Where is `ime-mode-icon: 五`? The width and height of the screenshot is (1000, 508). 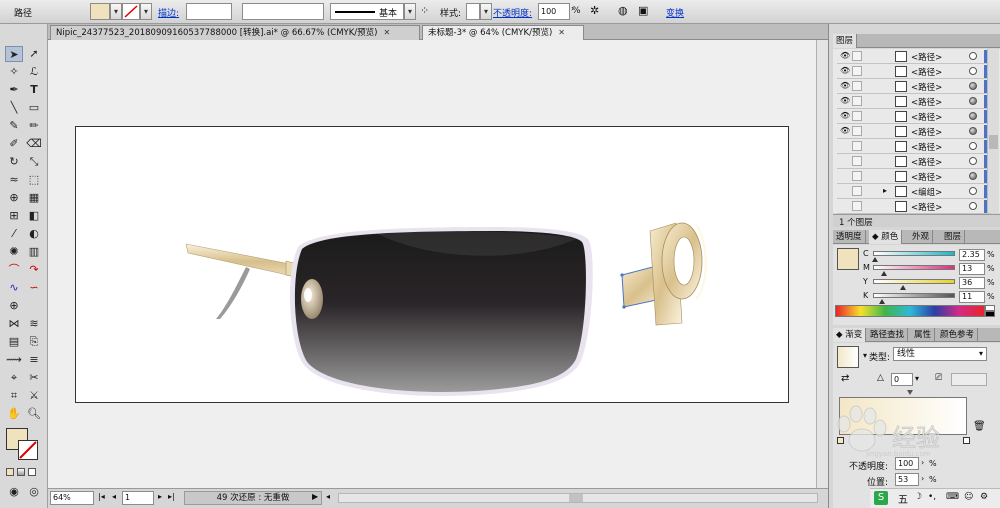
ime-mode-icon: 五 is located at coordinates (903, 498).